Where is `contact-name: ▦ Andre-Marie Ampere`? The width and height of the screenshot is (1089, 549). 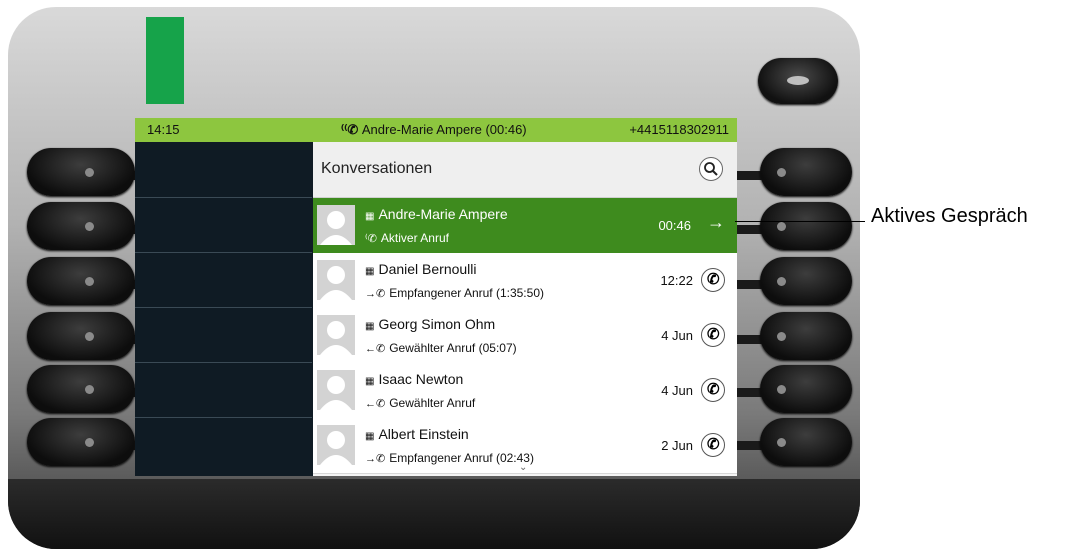 contact-name: ▦ Andre-Marie Ampere is located at coordinates (436, 214).